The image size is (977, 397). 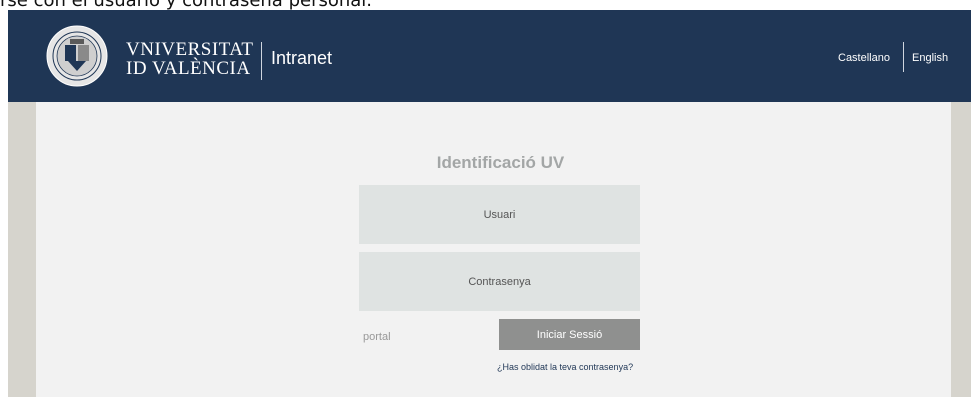 I want to click on brand-line-2: ID VALÈNCIA, so click(x=188, y=68).